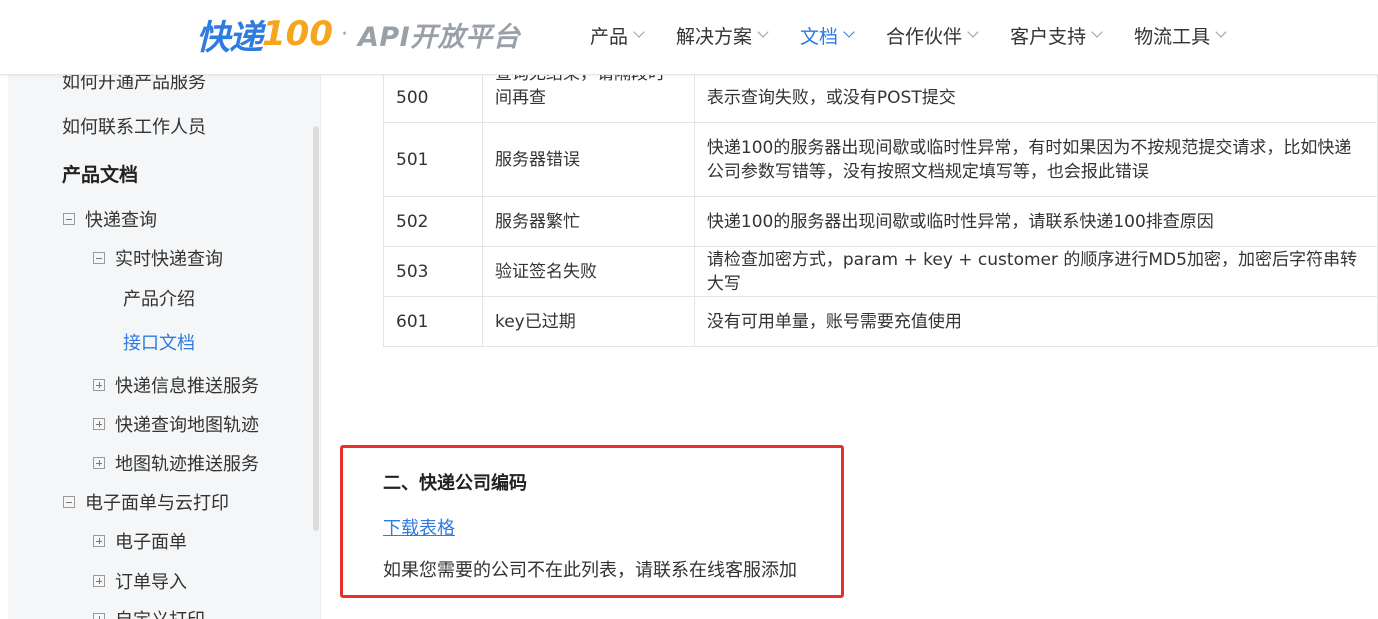 This screenshot has height=619, width=1378. I want to click on download-table-link: 下载表格, so click(419, 527).